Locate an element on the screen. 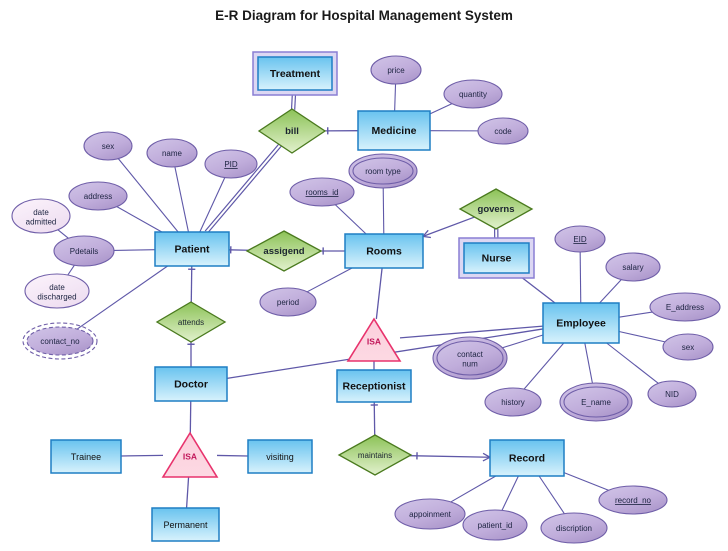 This screenshot has width=728, height=551. entity-medicine: Medicine is located at coordinates (394, 130).